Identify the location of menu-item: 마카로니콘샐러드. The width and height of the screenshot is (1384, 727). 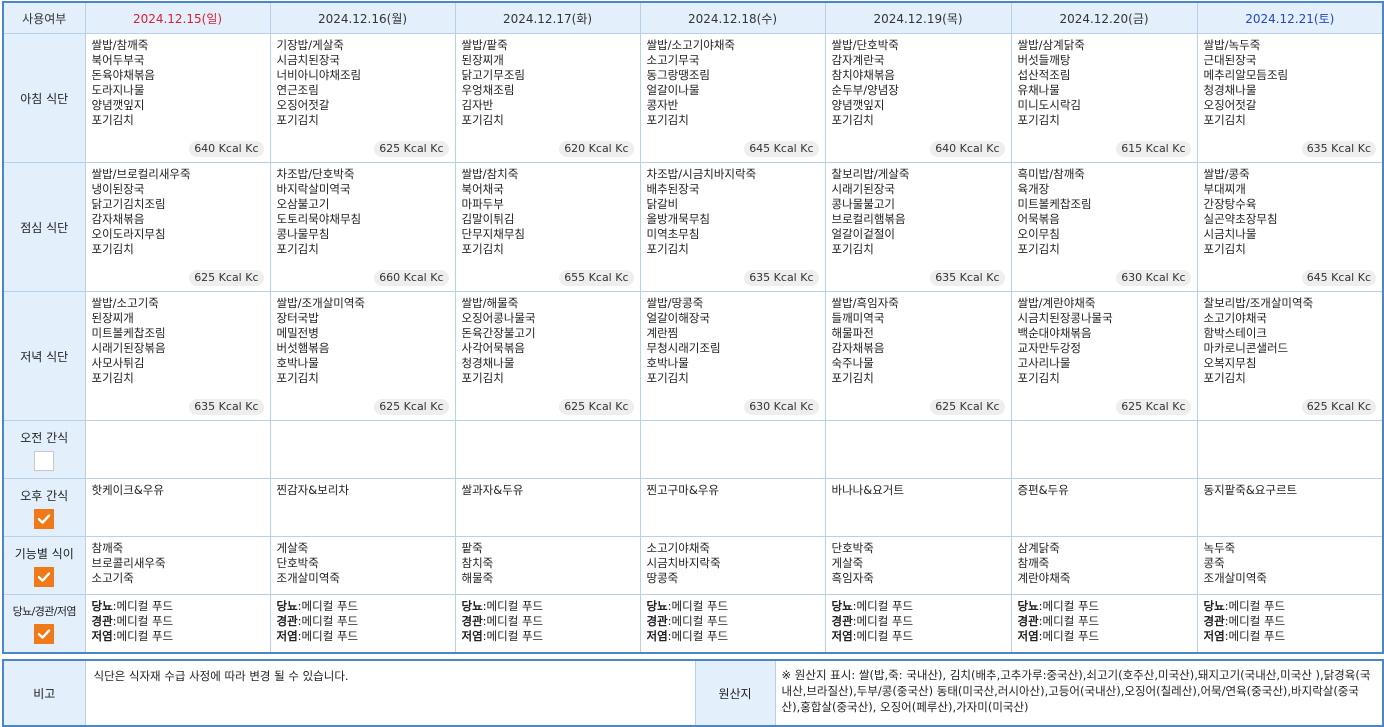
(1246, 348).